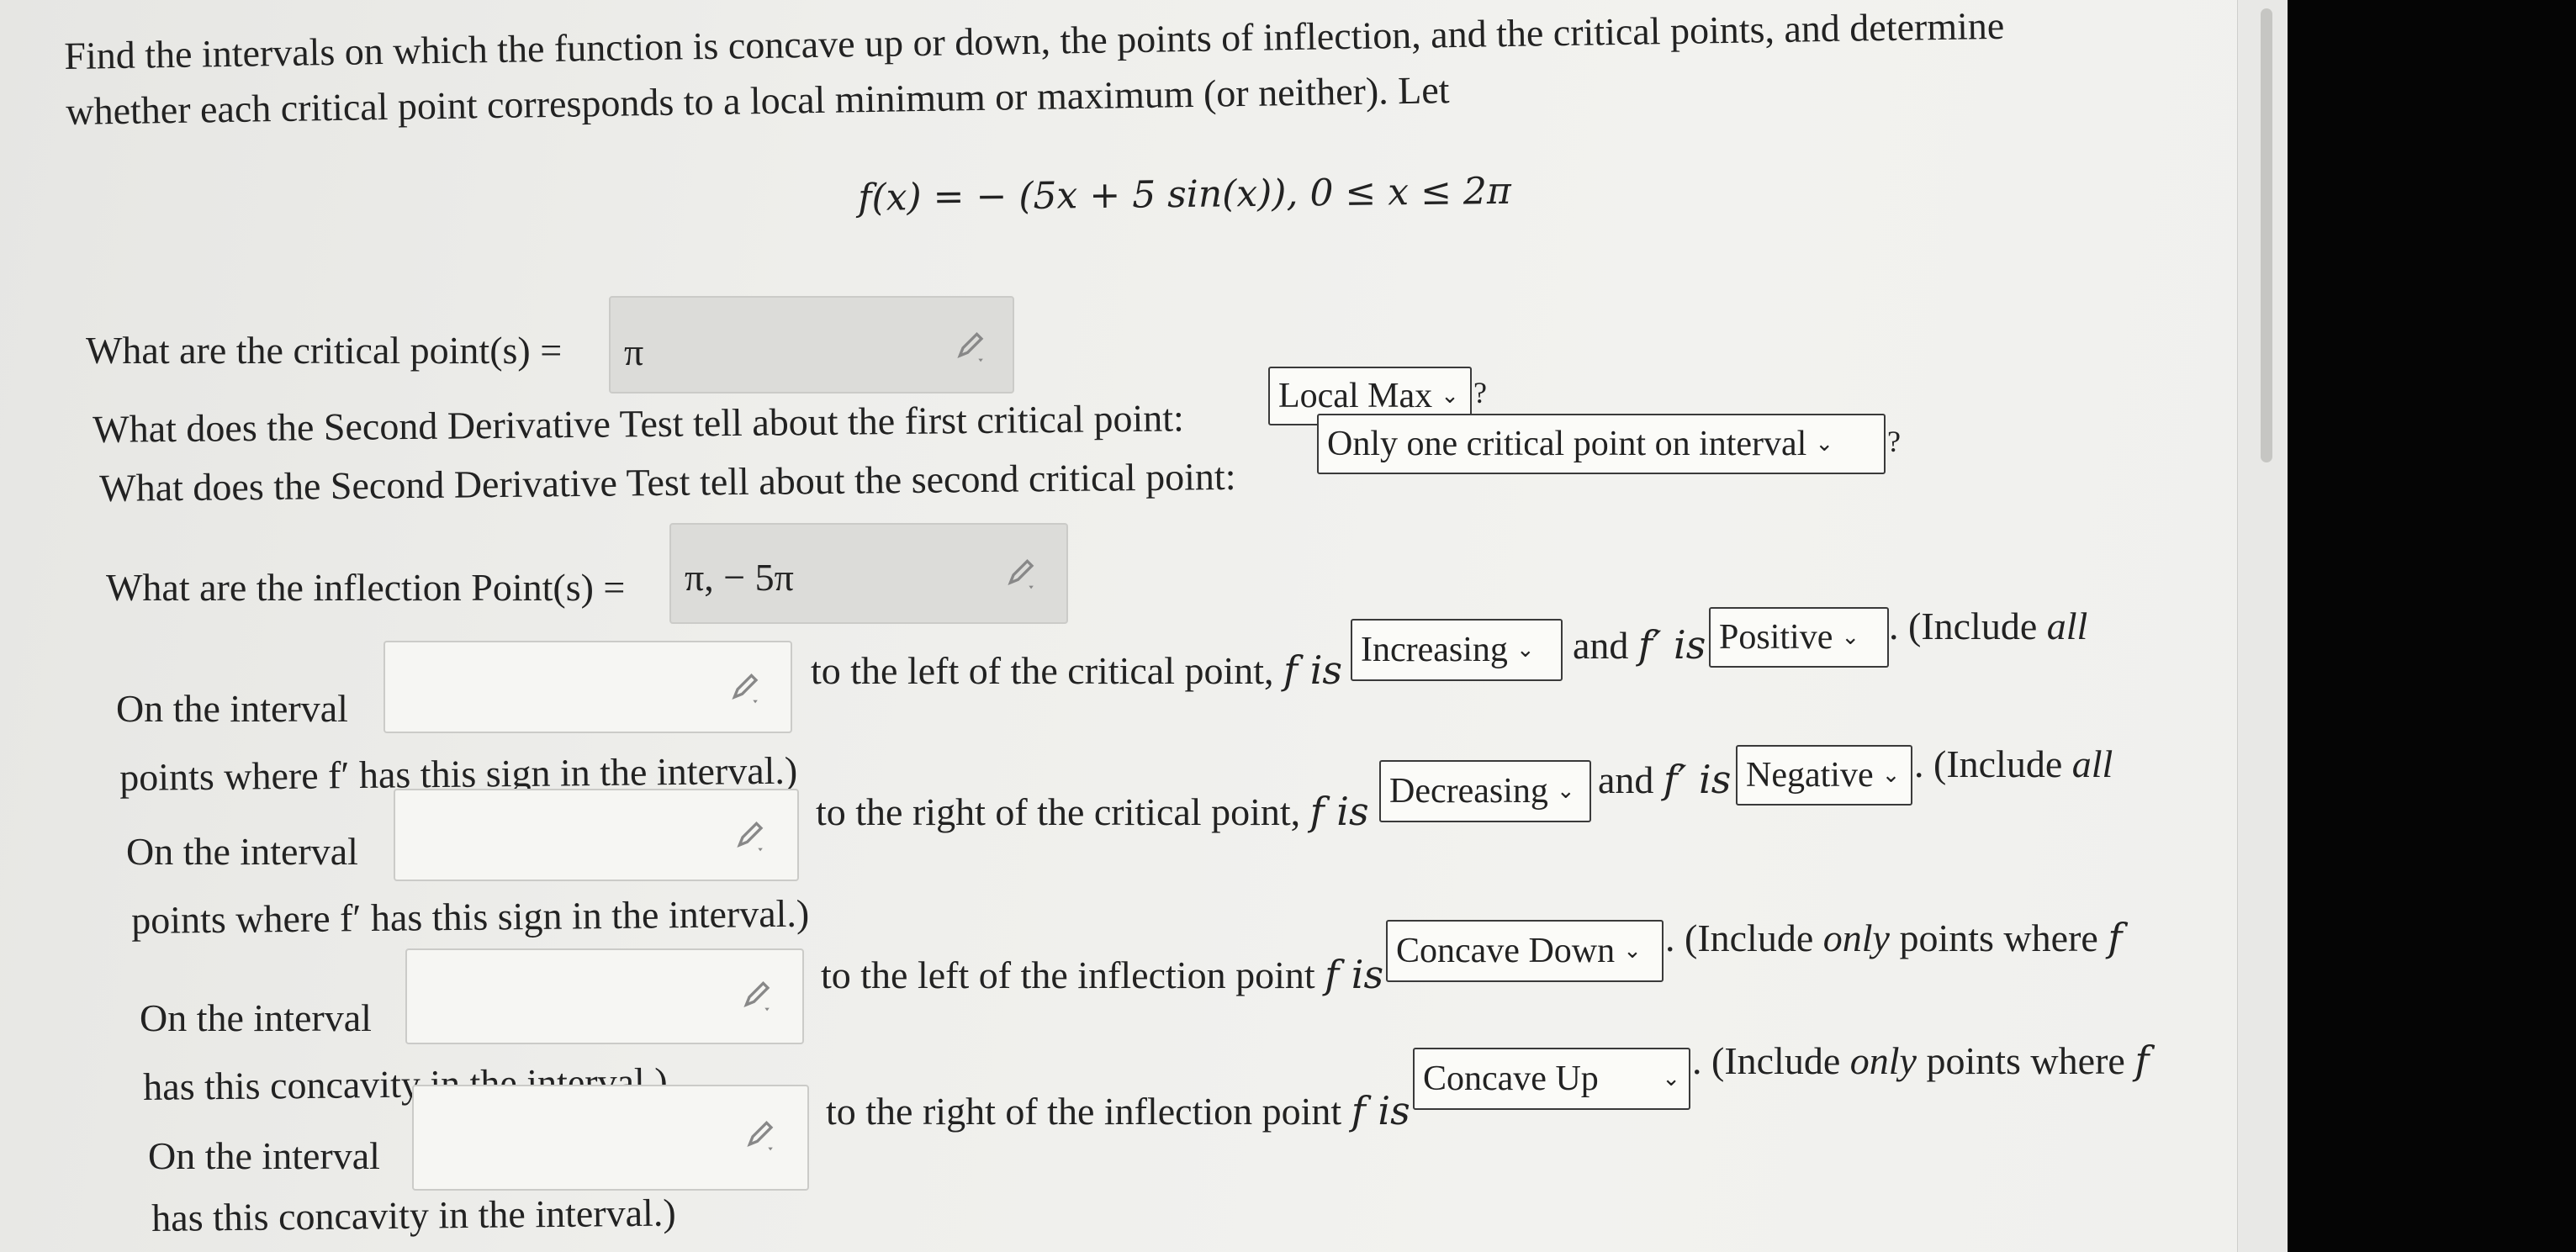 The height and width of the screenshot is (1252, 2576). Describe the element at coordinates (1810, 775) in the screenshot. I see `row2-fprime-selected: Negative` at that location.